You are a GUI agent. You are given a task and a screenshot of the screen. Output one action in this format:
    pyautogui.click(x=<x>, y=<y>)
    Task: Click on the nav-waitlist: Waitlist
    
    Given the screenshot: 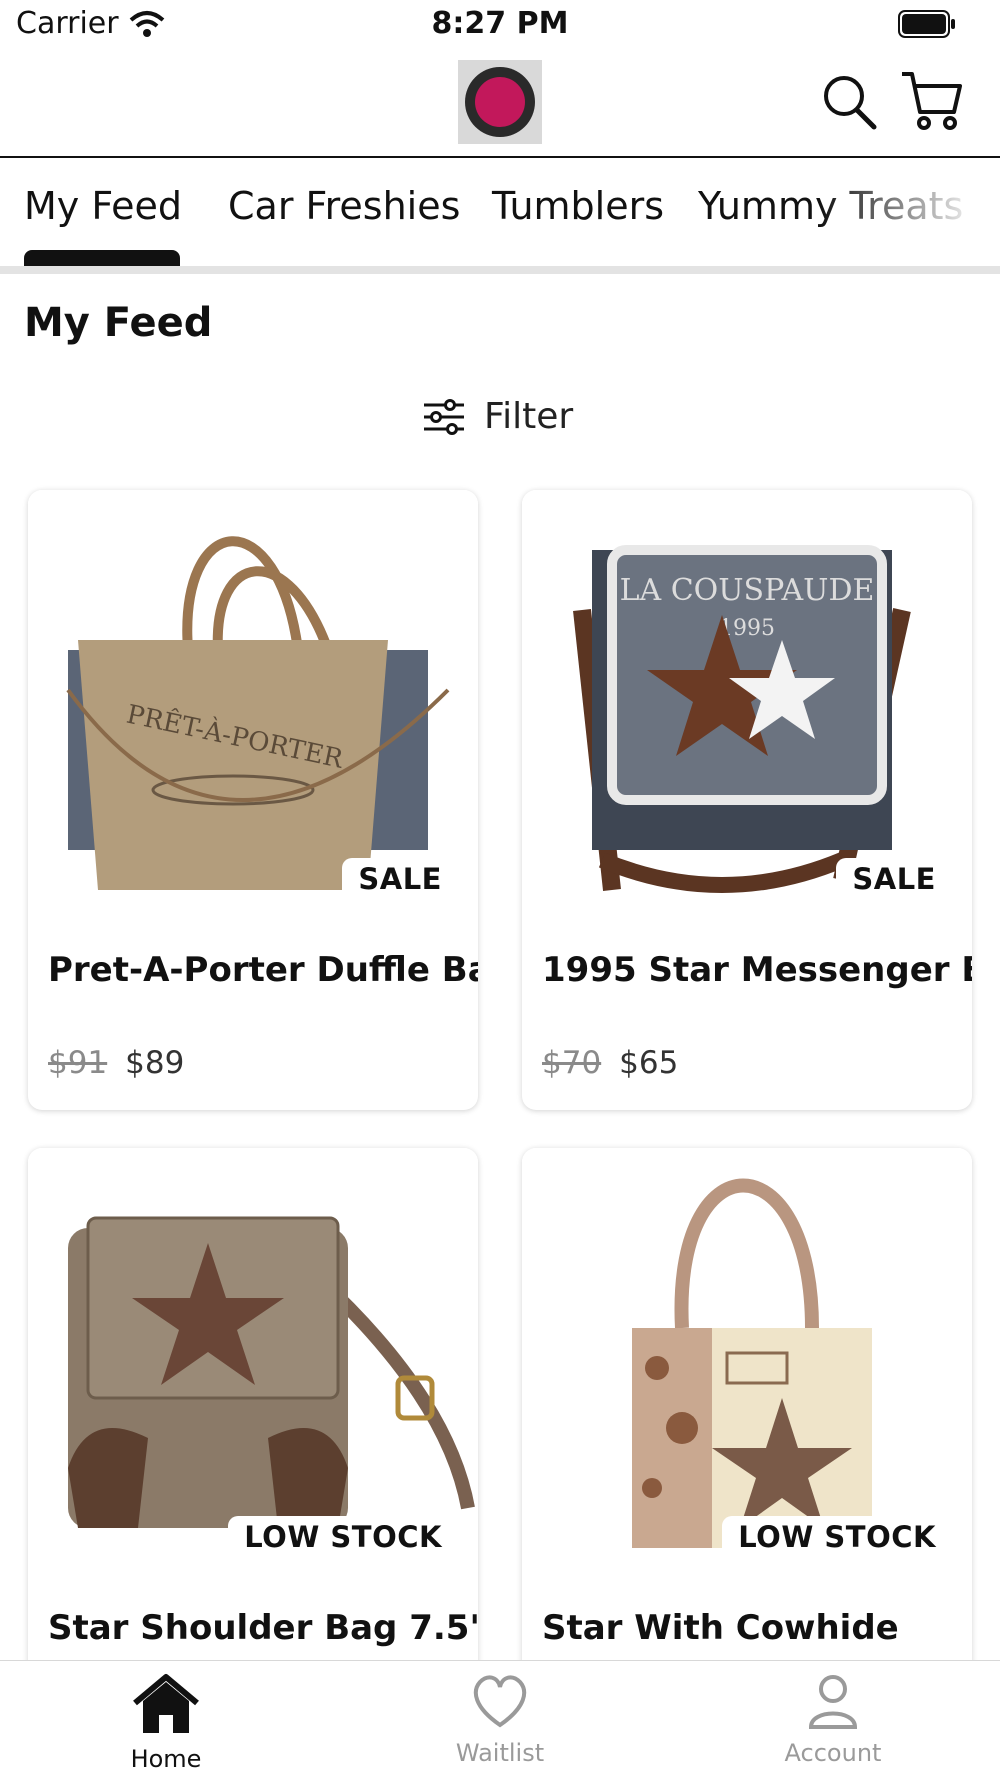 What is the action you would take?
    pyautogui.click(x=500, y=1720)
    